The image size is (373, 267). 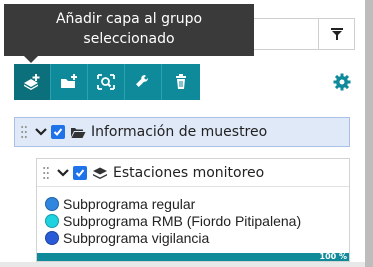 I want to click on trash-icon, so click(x=180, y=81).